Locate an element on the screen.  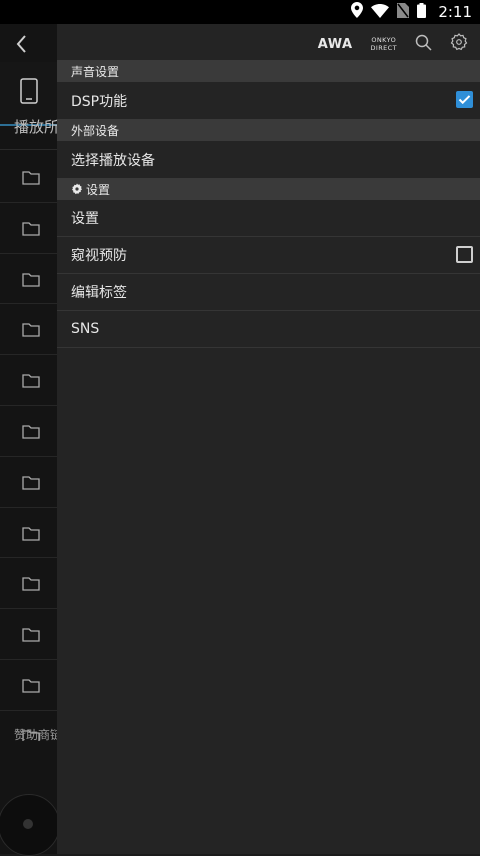
folder-list is located at coordinates (28, 446).